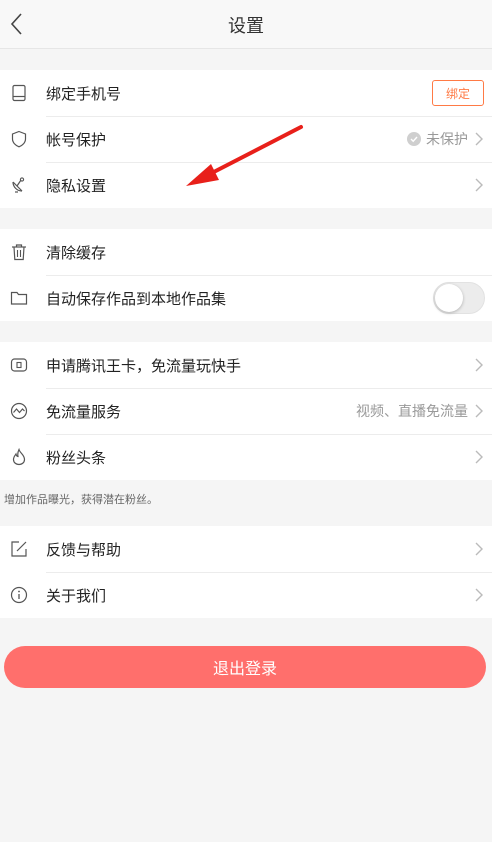 This screenshot has height=842, width=492. I want to click on bind-button: 绑定, so click(458, 93).